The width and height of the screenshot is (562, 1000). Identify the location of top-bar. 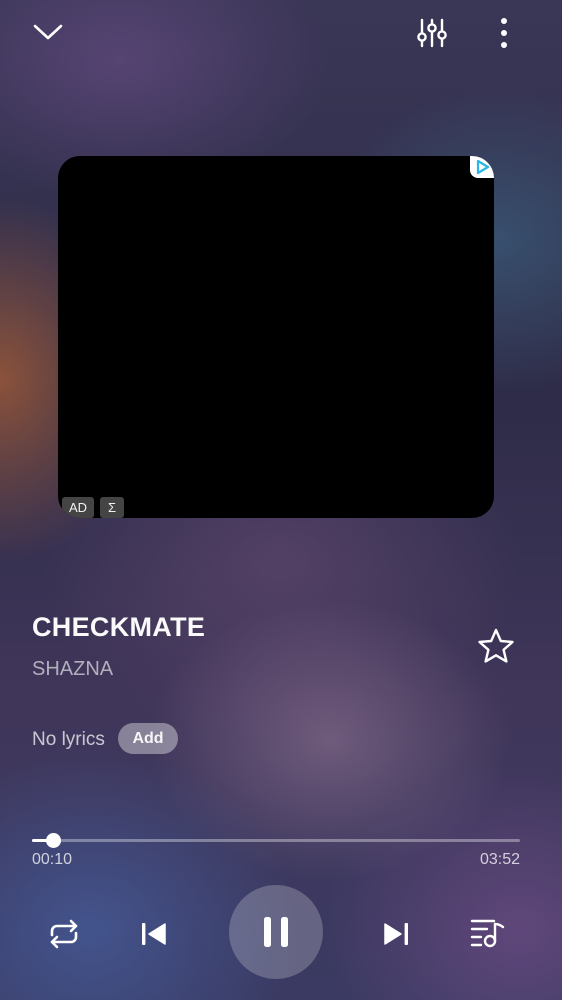
(281, 33).